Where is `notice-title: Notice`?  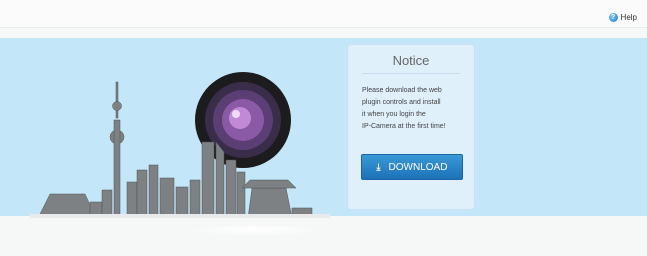
notice-title: Notice is located at coordinates (411, 60).